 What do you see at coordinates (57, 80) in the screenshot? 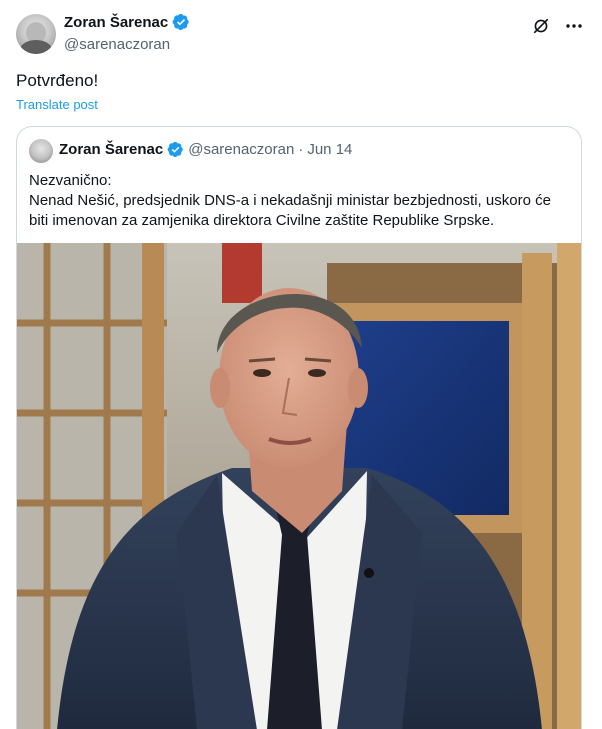
I see `post-text: Potvrđeno!` at bounding box center [57, 80].